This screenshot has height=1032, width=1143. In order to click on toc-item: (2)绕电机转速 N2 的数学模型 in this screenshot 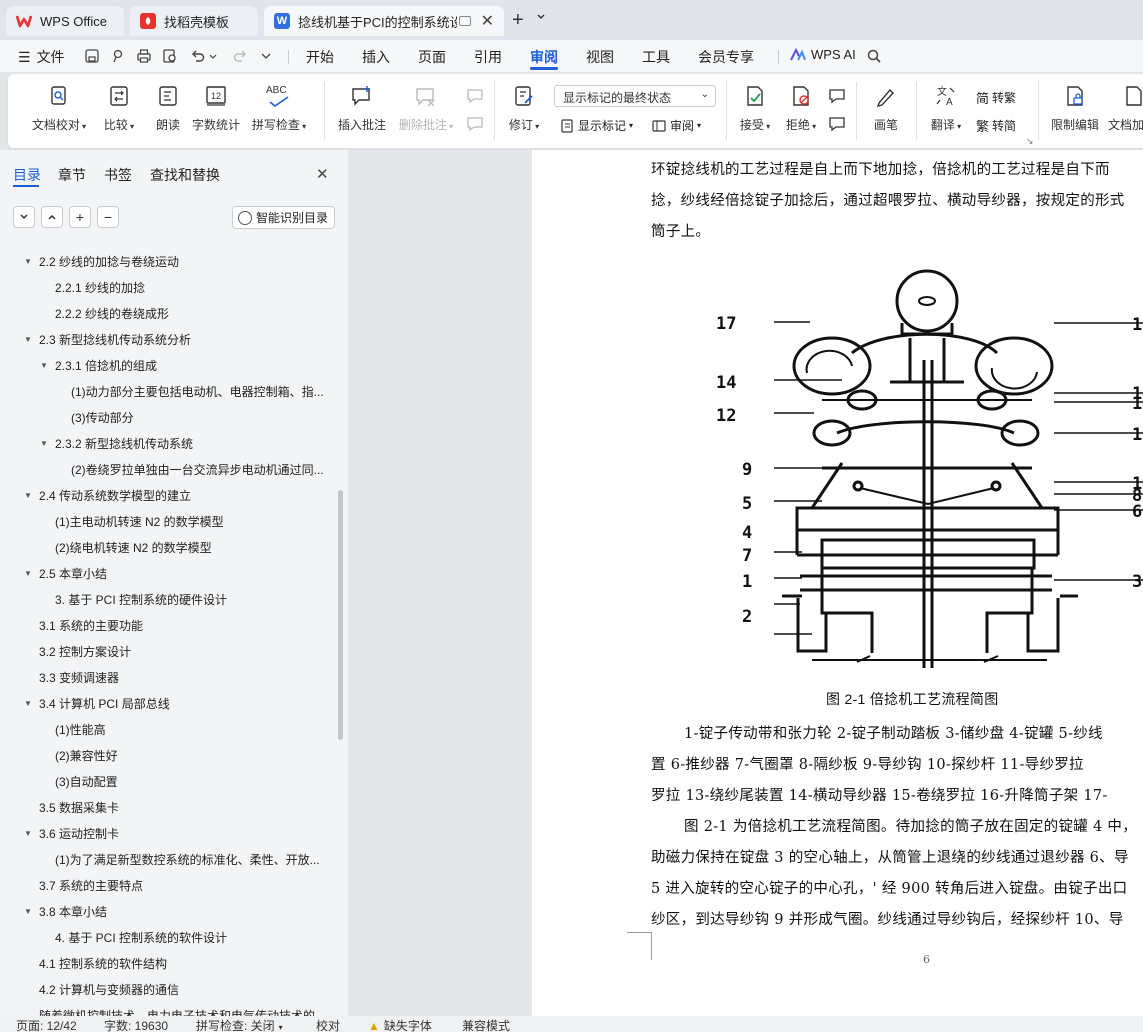, I will do `click(133, 548)`.